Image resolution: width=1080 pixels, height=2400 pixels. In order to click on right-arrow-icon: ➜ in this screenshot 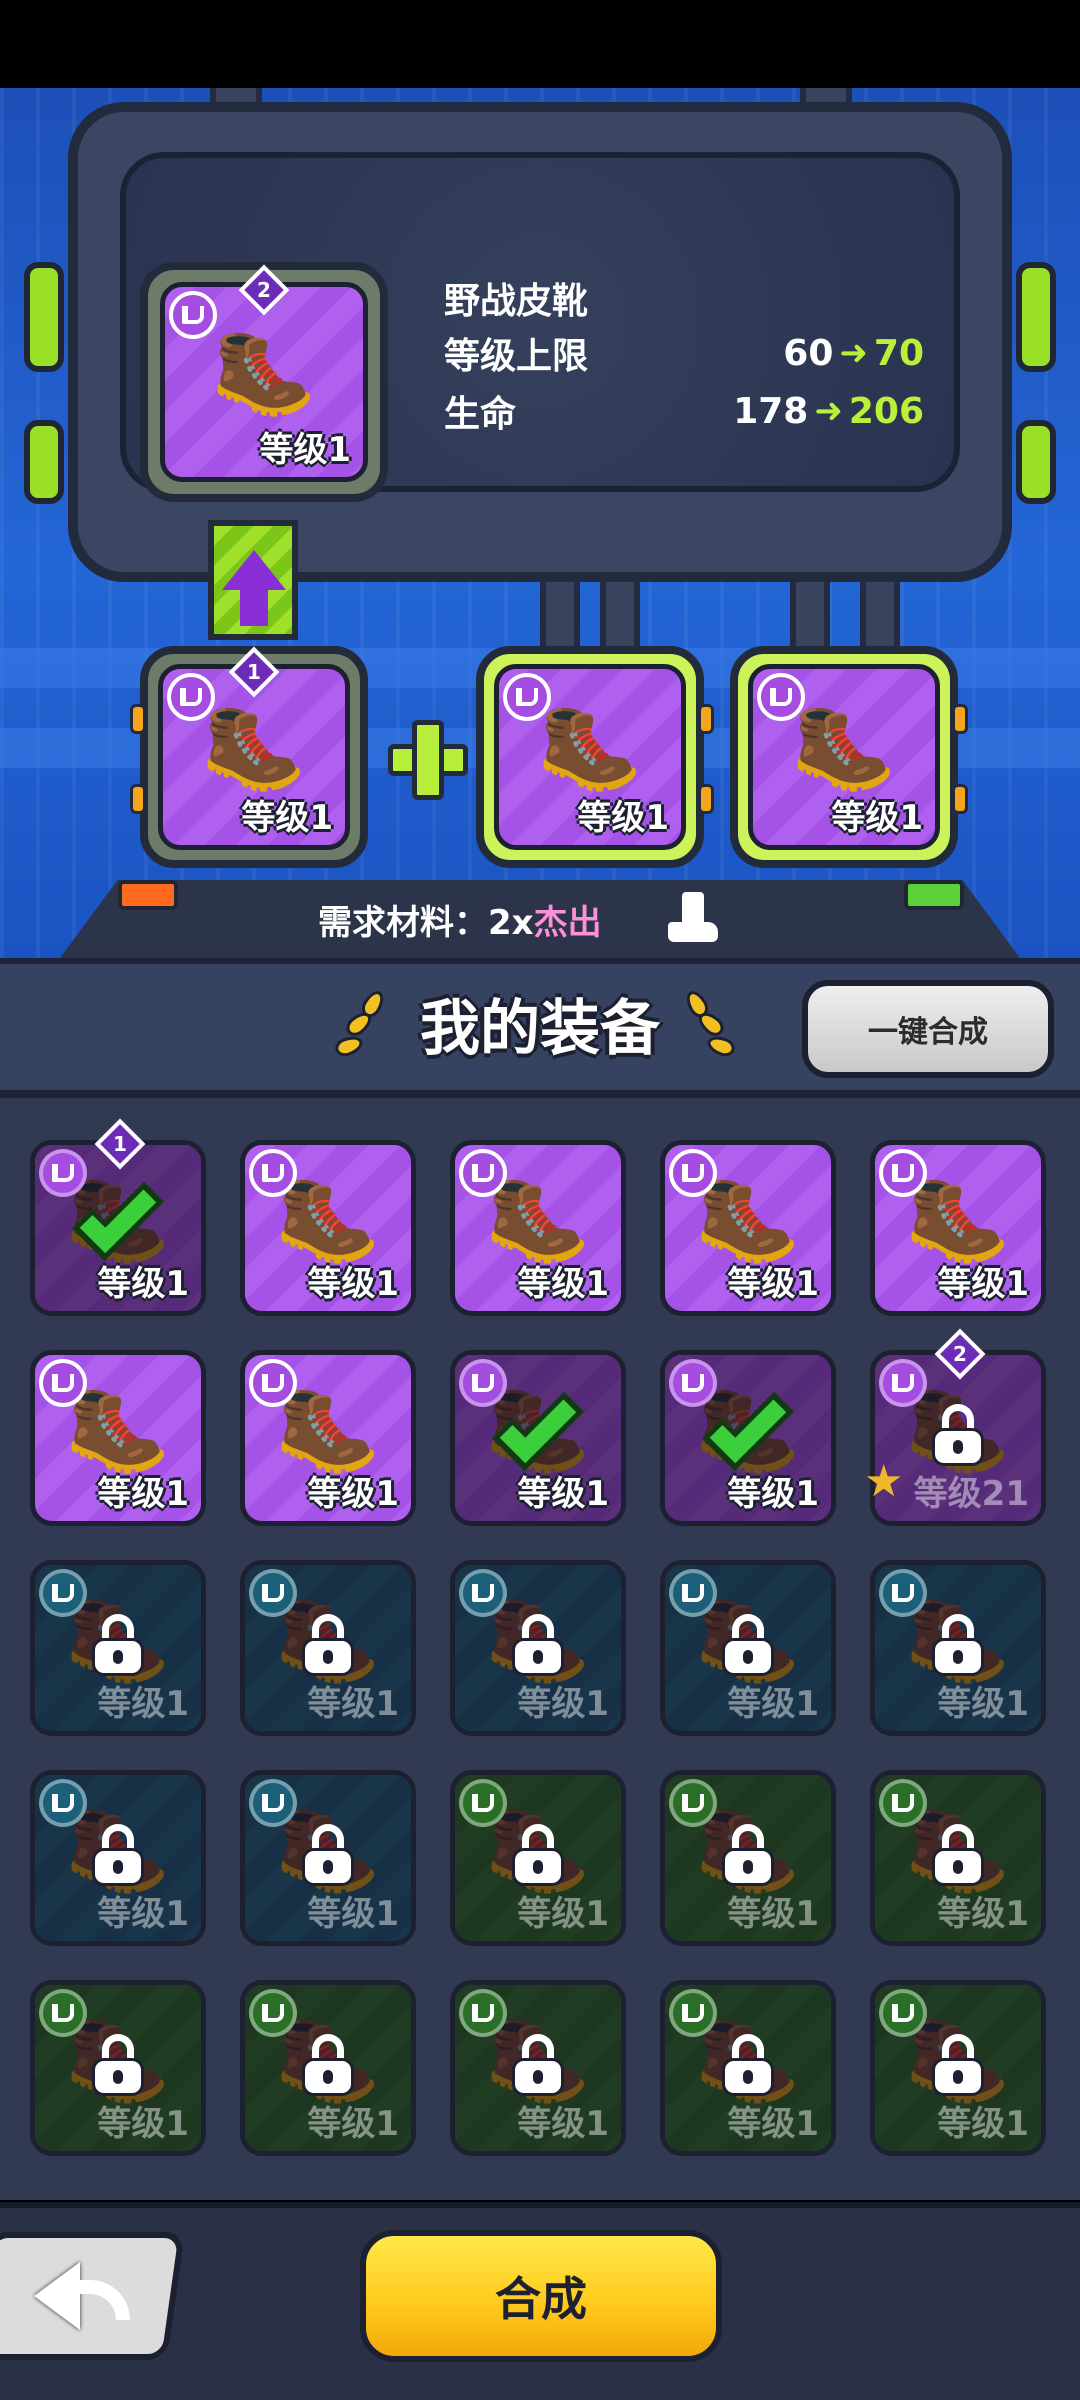, I will do `click(853, 353)`.